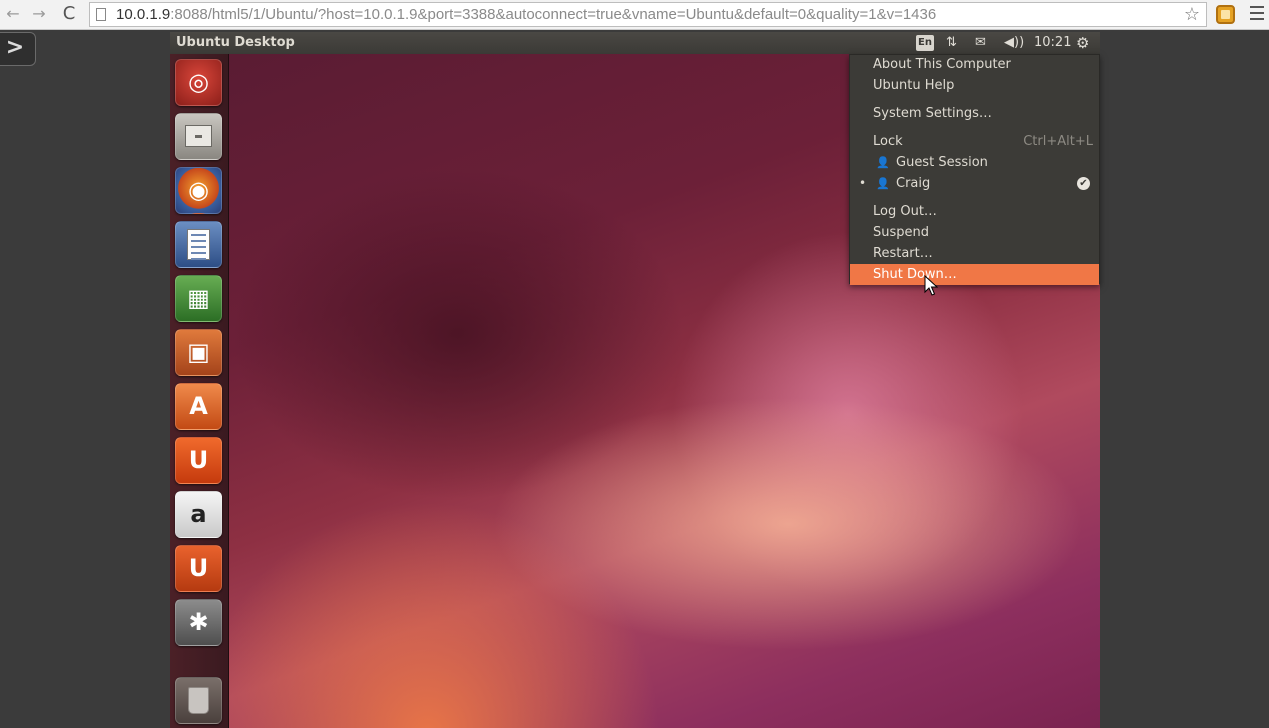  I want to click on chevron-right-icon: >, so click(15, 47).